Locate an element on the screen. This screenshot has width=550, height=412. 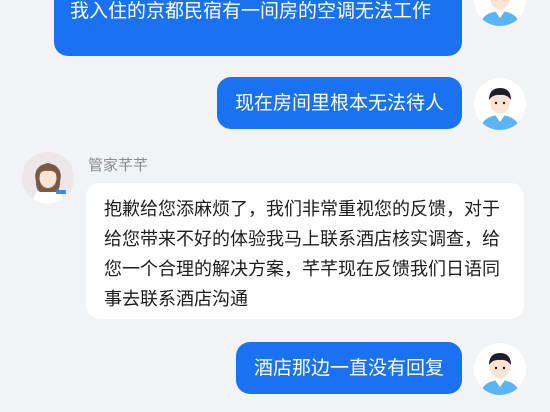
user-message-text: 我入住的京都民宿有一间房的空调无法工作 is located at coordinates (251, 11).